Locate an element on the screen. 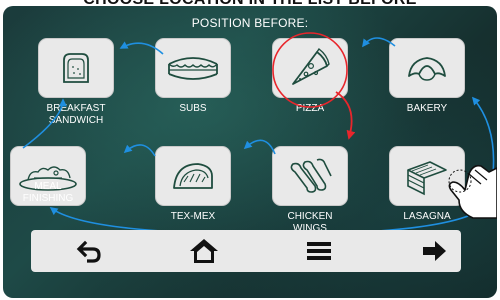 The width and height of the screenshot is (500, 300). back-icon is located at coordinates (88, 251).